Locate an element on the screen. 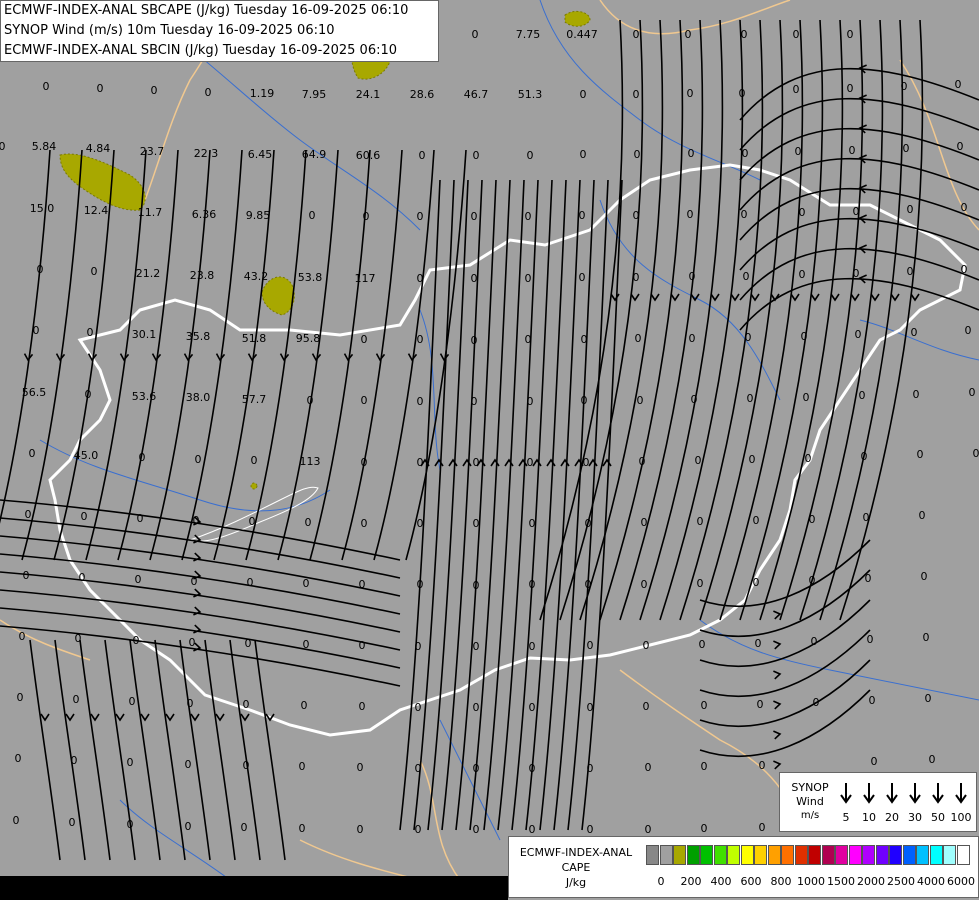 The width and height of the screenshot is (979, 900). cape-value-label: 46.7 is located at coordinates (476, 94).